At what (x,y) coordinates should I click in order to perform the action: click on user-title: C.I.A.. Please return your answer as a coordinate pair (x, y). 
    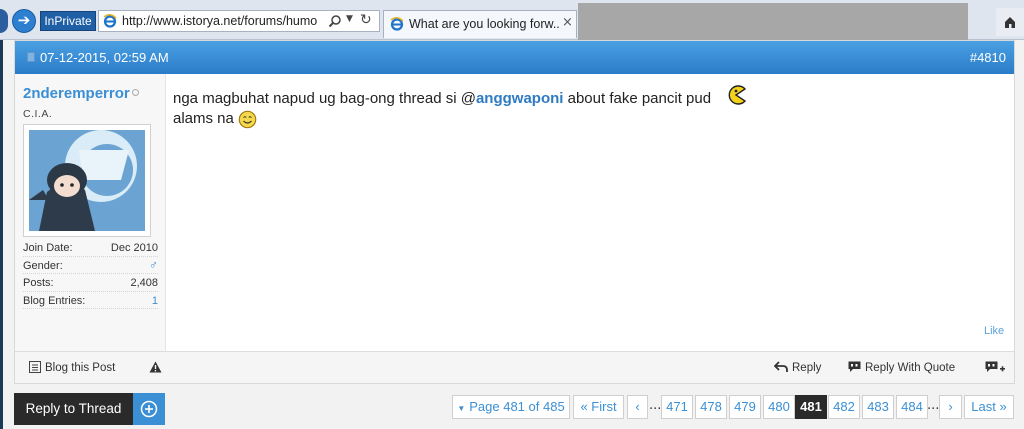
    Looking at the image, I should click on (38, 114).